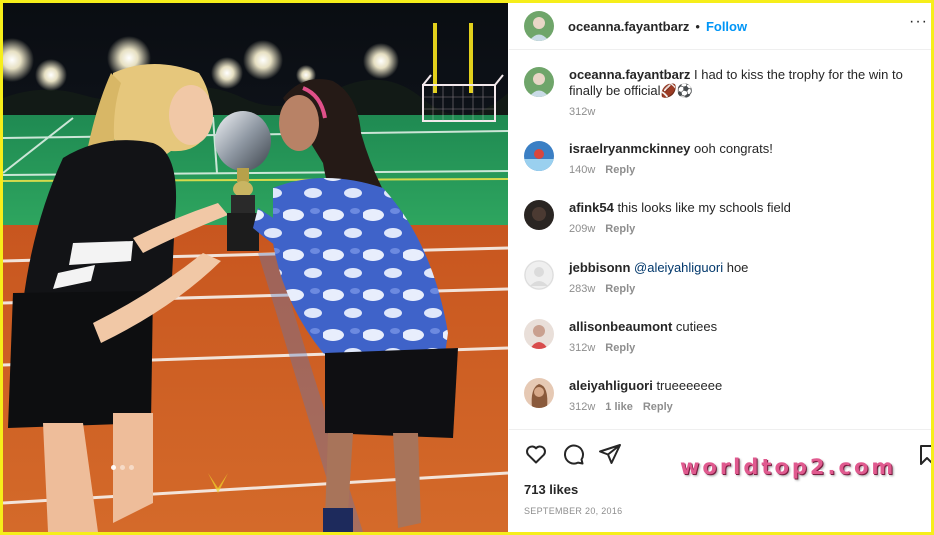  Describe the element at coordinates (696, 326) in the screenshot. I see `comment-text: cutiees` at that location.